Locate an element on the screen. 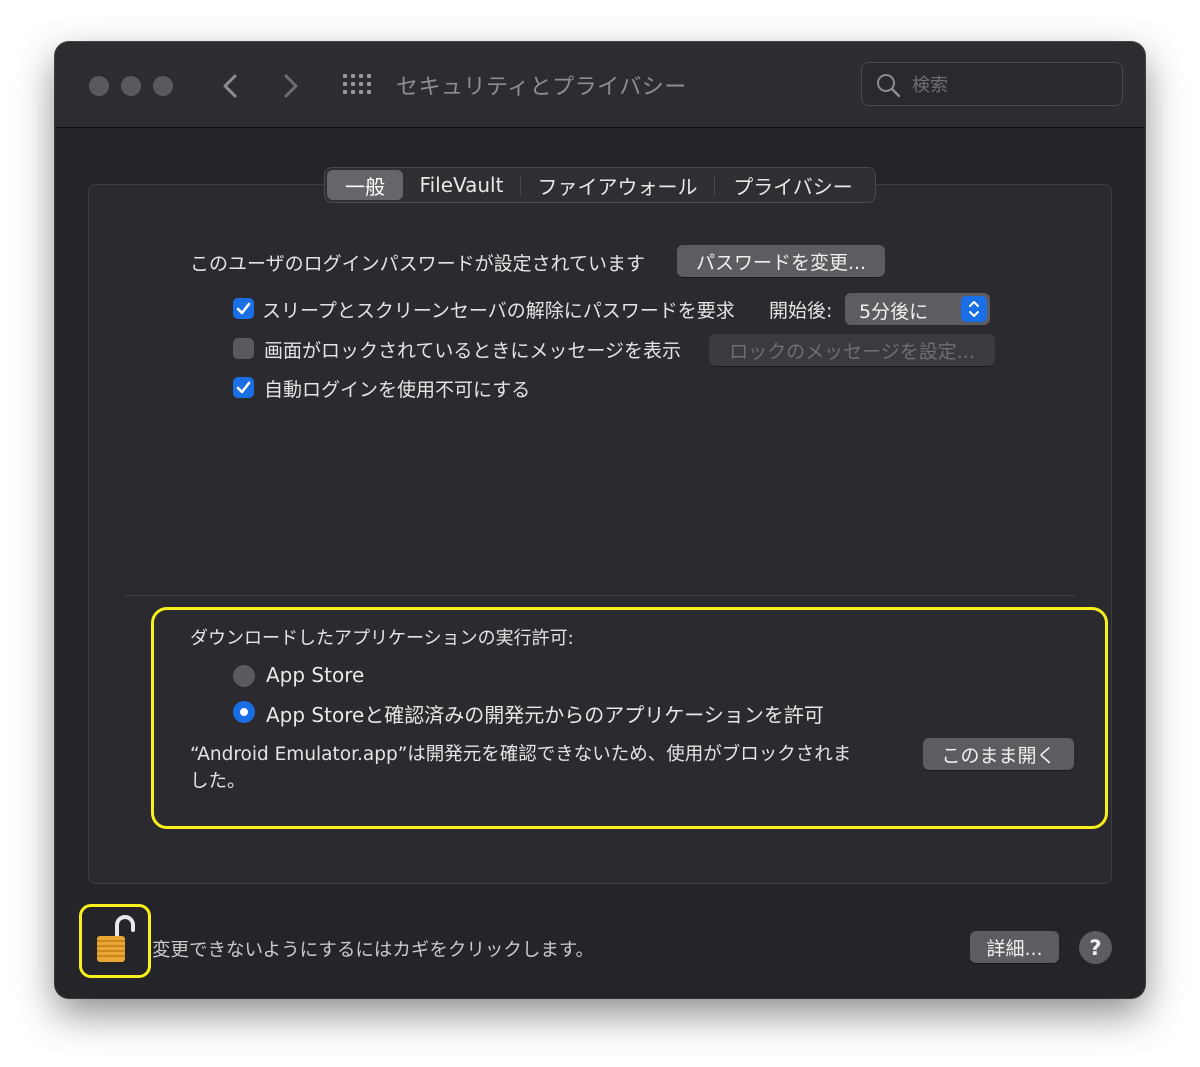 This screenshot has height=1067, width=1200. show-message-label: 画面がロックされているときにメッセージを表示 is located at coordinates (473, 351).